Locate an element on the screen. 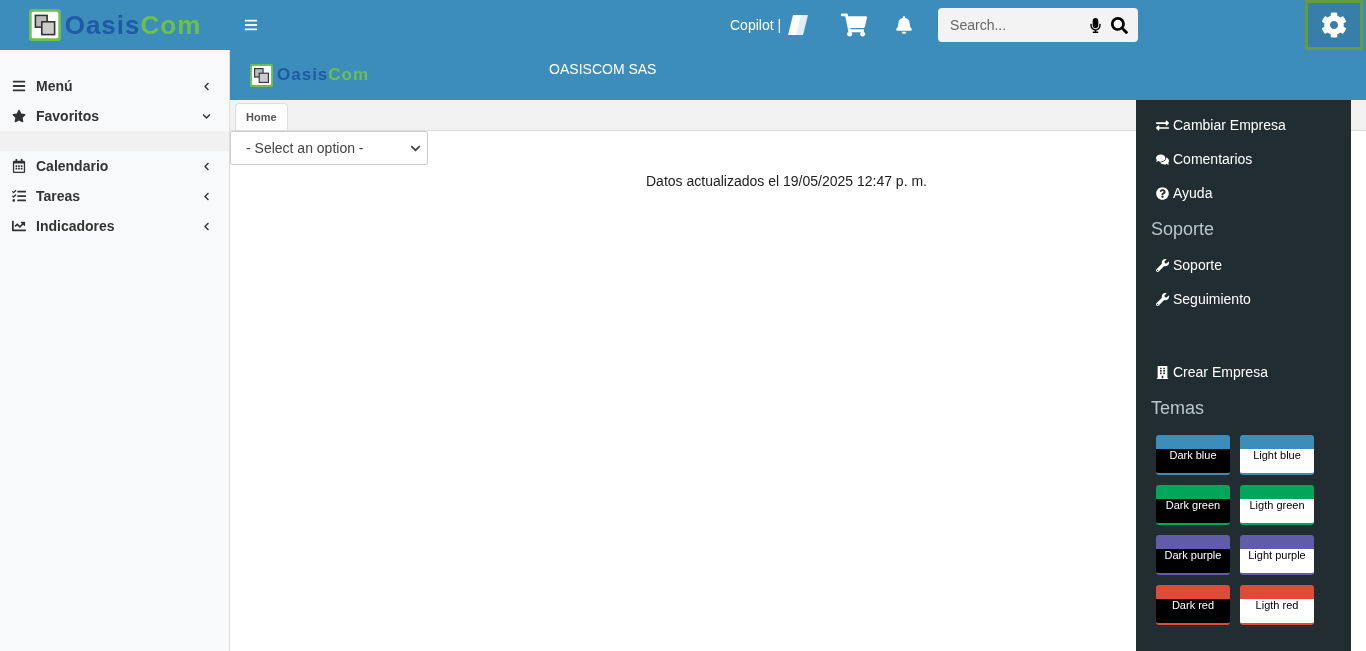  theme-swatch: Light blue is located at coordinates (1277, 455).